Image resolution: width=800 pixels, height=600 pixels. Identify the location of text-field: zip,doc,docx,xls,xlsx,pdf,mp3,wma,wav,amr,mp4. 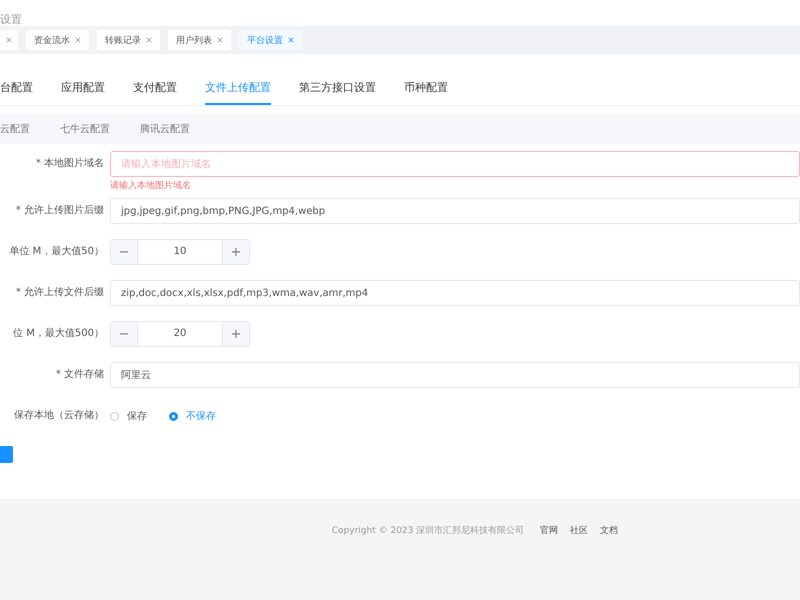
(455, 293).